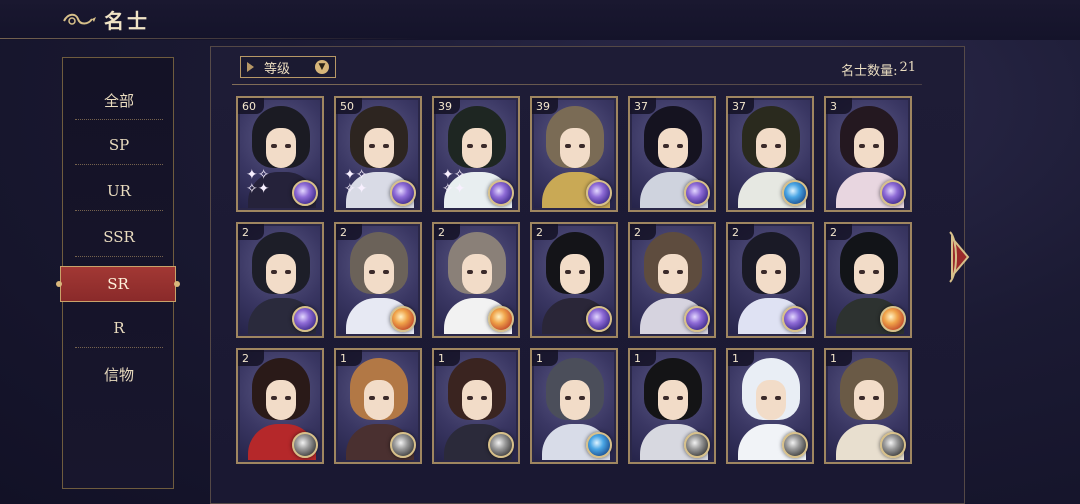 The height and width of the screenshot is (504, 1080). What do you see at coordinates (545, 106) in the screenshot?
I see `hero-level-badge: 39` at bounding box center [545, 106].